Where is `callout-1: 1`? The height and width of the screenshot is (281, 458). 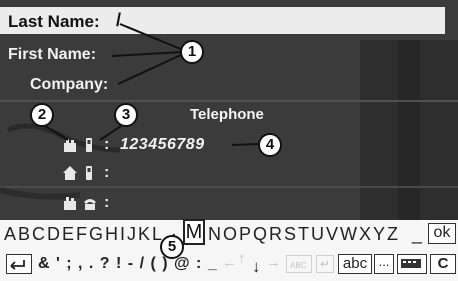
callout-1: 1 is located at coordinates (192, 52).